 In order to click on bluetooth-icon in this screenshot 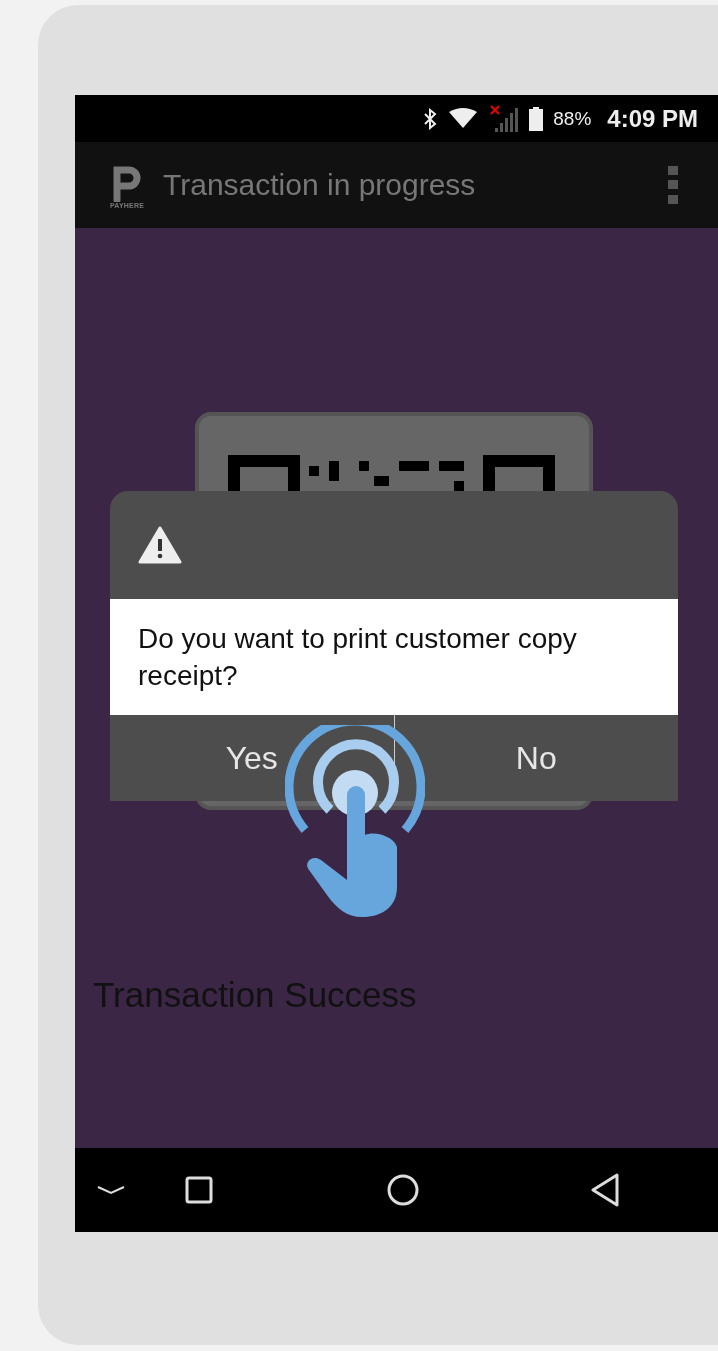, I will do `click(430, 118)`.